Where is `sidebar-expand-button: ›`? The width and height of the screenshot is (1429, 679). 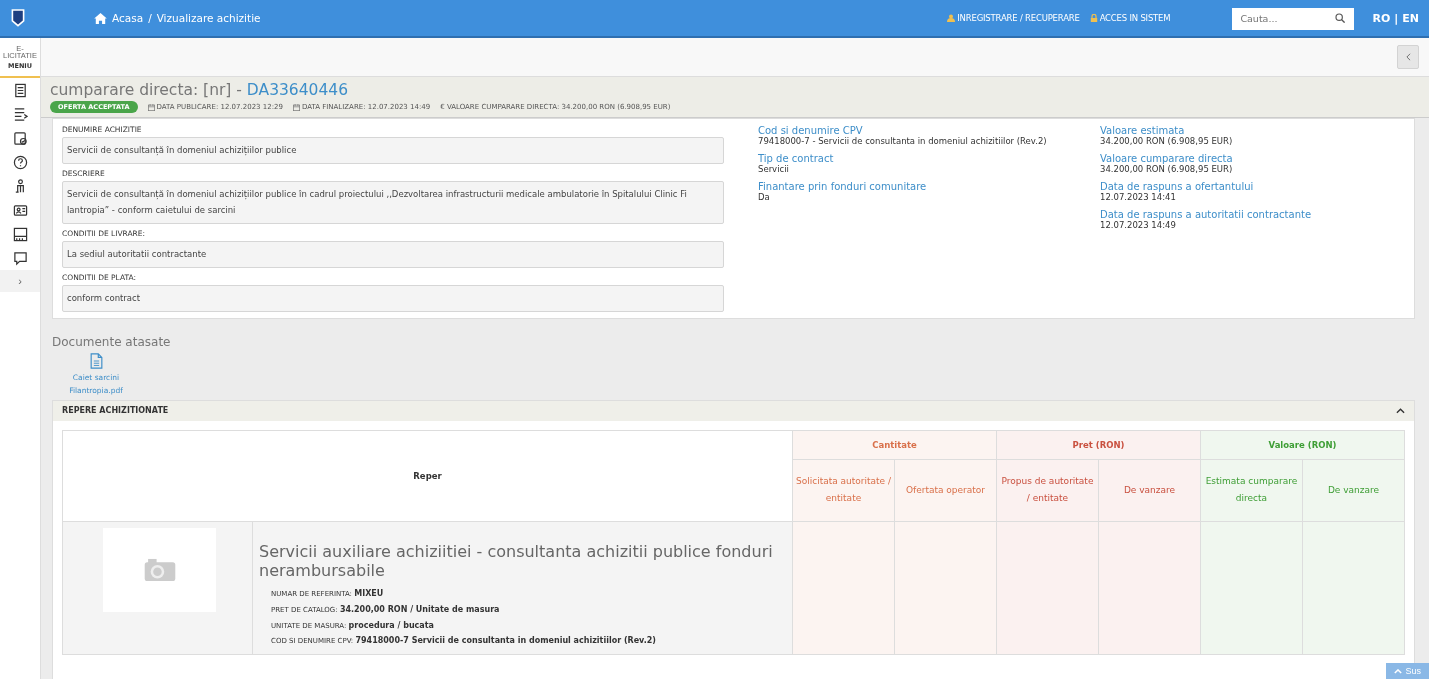
sidebar-expand-button: › is located at coordinates (20, 281).